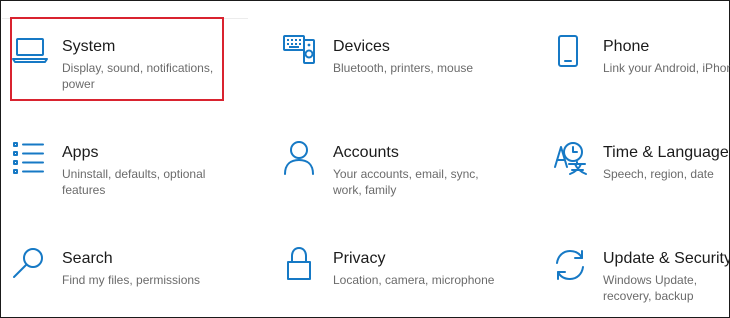 The height and width of the screenshot is (318, 730). What do you see at coordinates (406, 182) in the screenshot?
I see `tile-description: Your accounts, email, sync, work, family` at bounding box center [406, 182].